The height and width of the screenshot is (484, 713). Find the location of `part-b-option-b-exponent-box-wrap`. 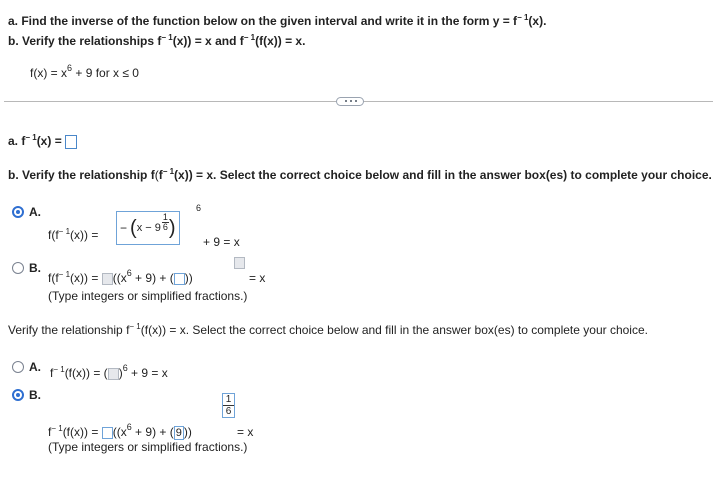

part-b-option-b-exponent-box-wrap is located at coordinates (239, 262).